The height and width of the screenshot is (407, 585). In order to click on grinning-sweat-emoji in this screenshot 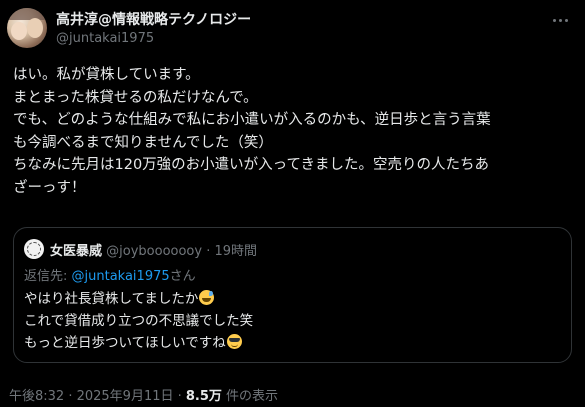, I will do `click(207, 297)`.